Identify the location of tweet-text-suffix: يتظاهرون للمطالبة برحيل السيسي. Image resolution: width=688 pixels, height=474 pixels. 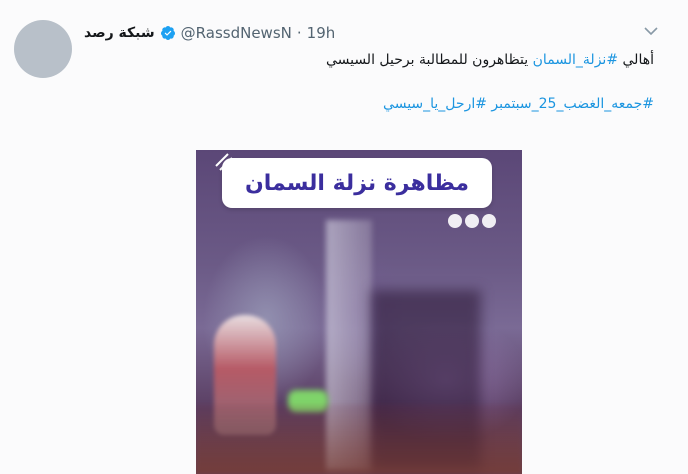
(429, 60).